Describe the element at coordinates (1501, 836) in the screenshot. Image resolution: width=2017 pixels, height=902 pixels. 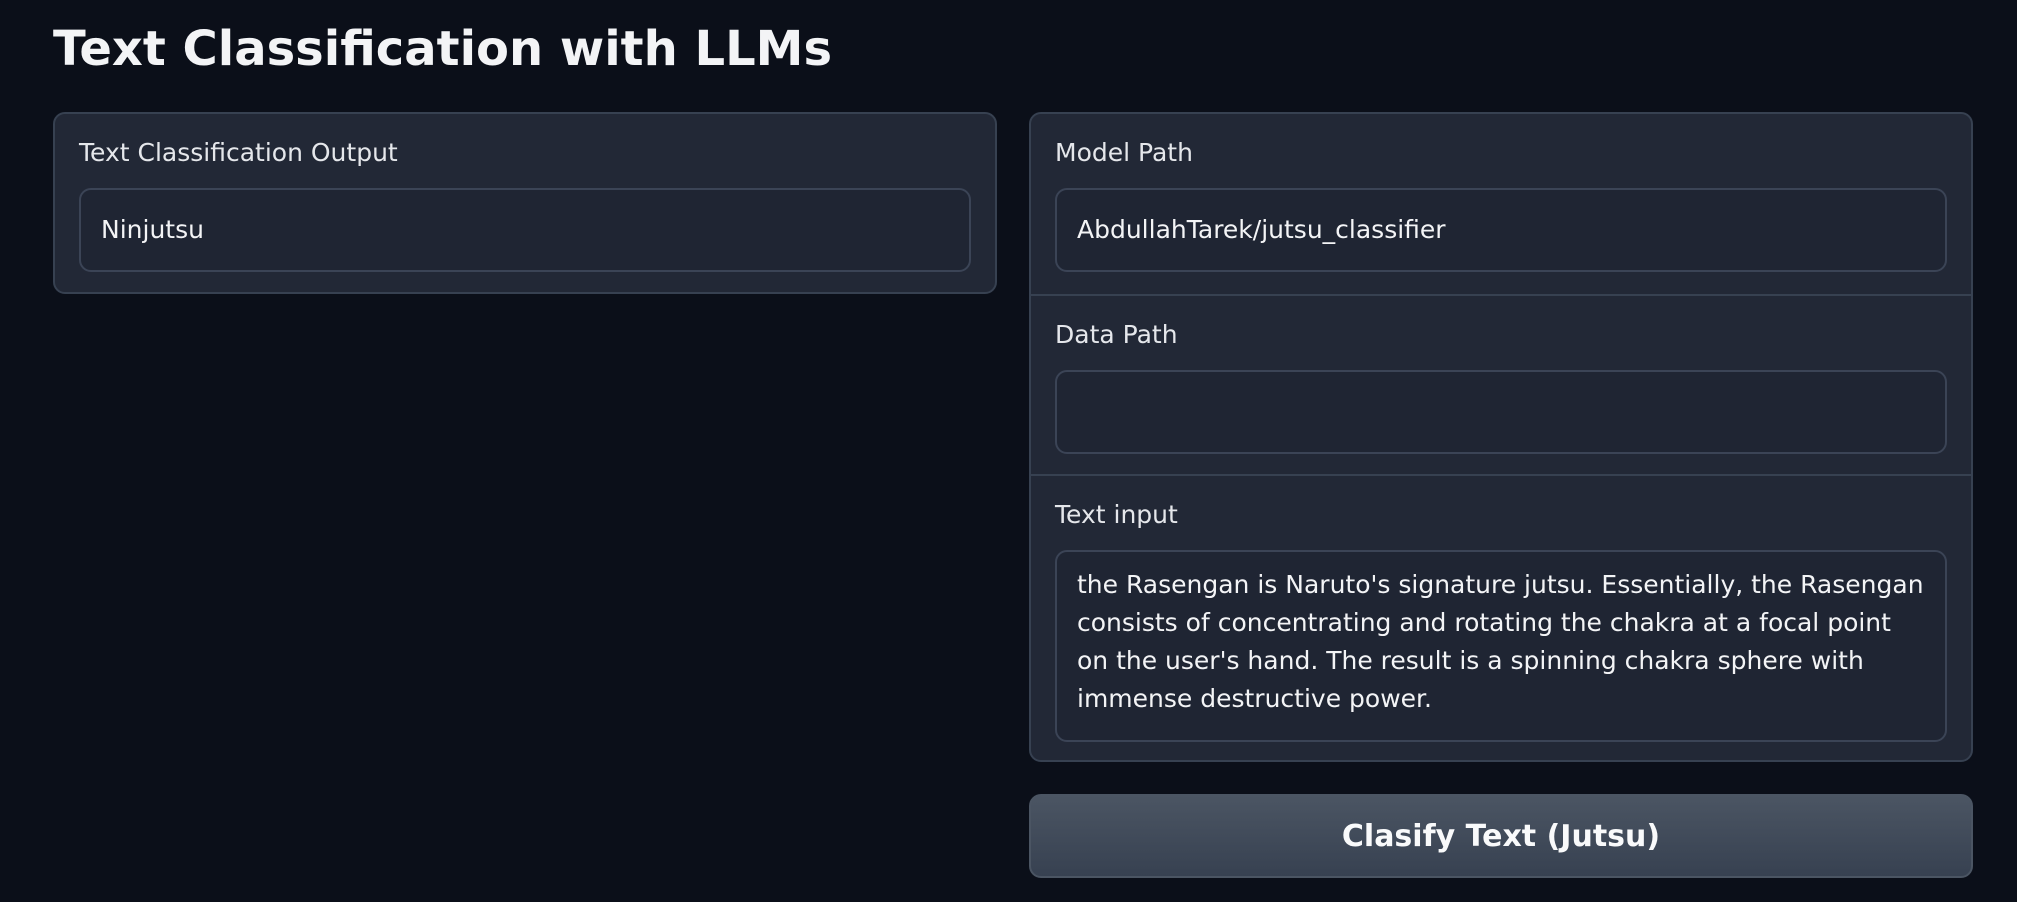
I see `classify-text-button: Clasify Text (Jutsu)` at that location.